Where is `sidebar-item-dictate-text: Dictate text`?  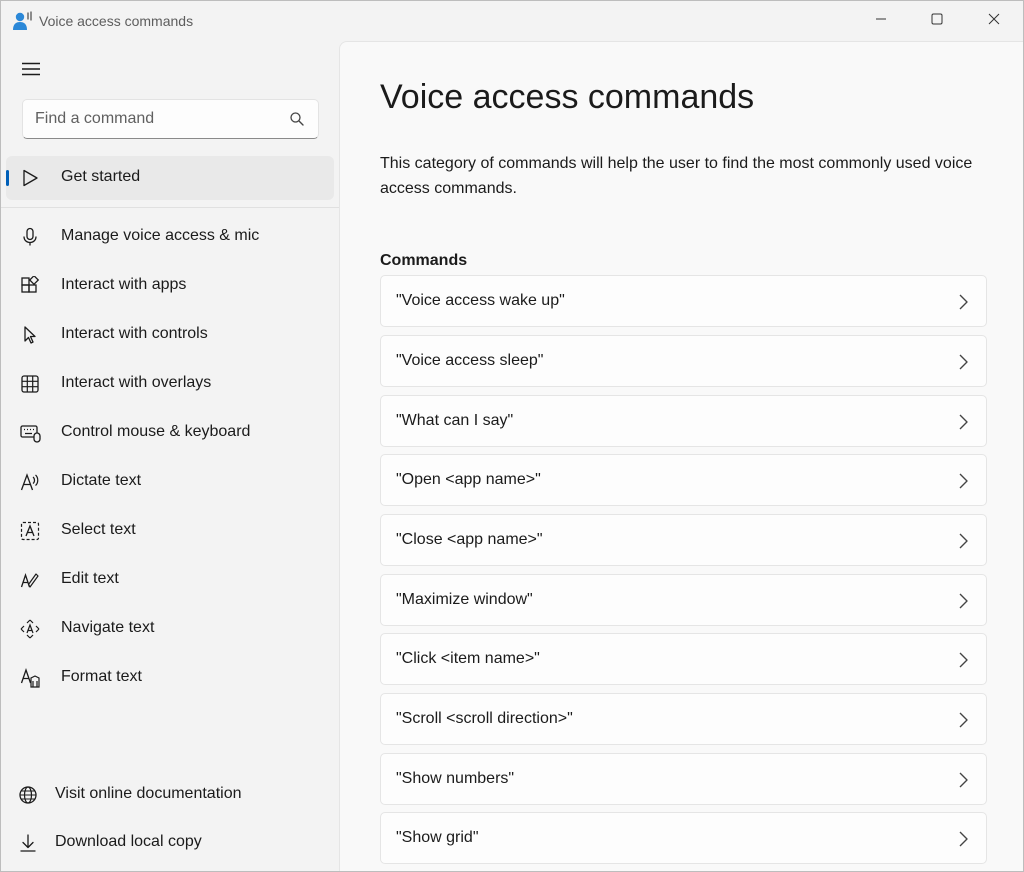 sidebar-item-dictate-text: Dictate text is located at coordinates (170, 482).